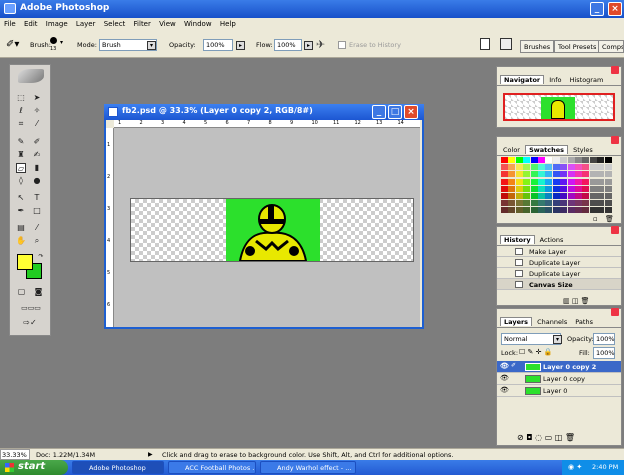 This screenshot has width=624, height=475. I want to click on history-item: Duplicate Layer, so click(559, 273).